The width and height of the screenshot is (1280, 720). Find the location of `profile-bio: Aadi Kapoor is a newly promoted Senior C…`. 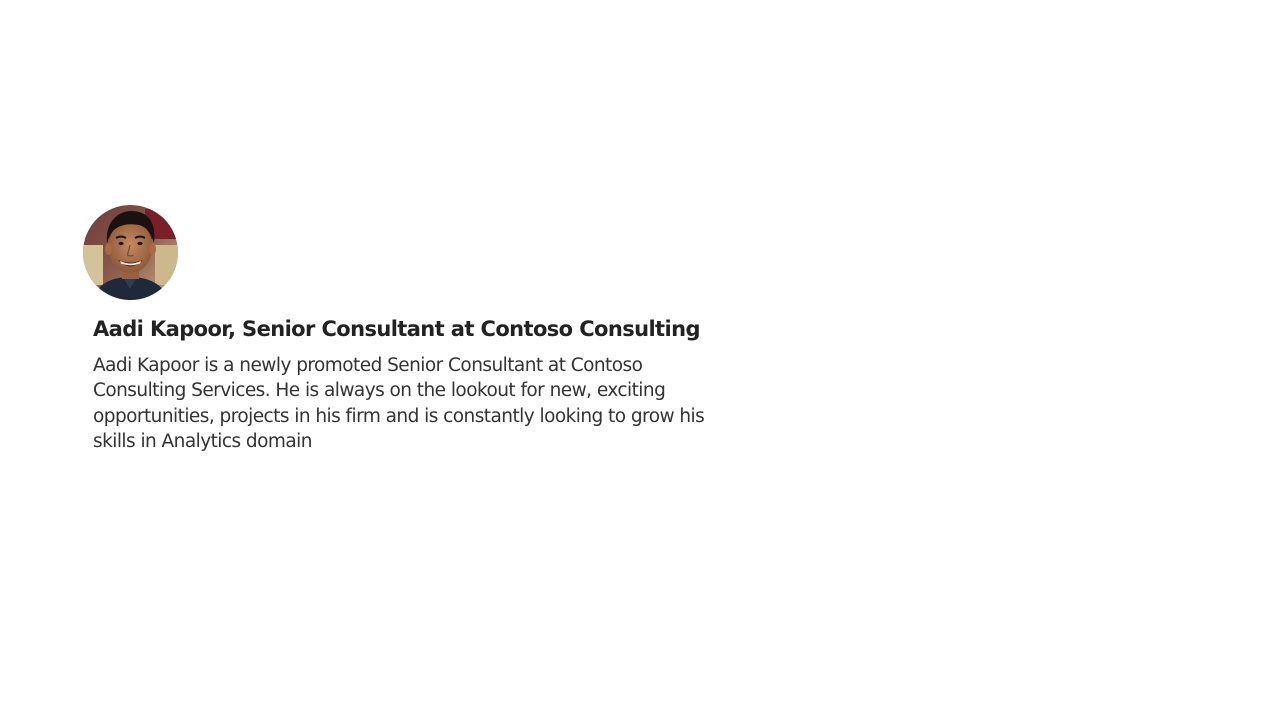

profile-bio: Aadi Kapoor is a newly promoted Senior C… is located at coordinates (399, 403).